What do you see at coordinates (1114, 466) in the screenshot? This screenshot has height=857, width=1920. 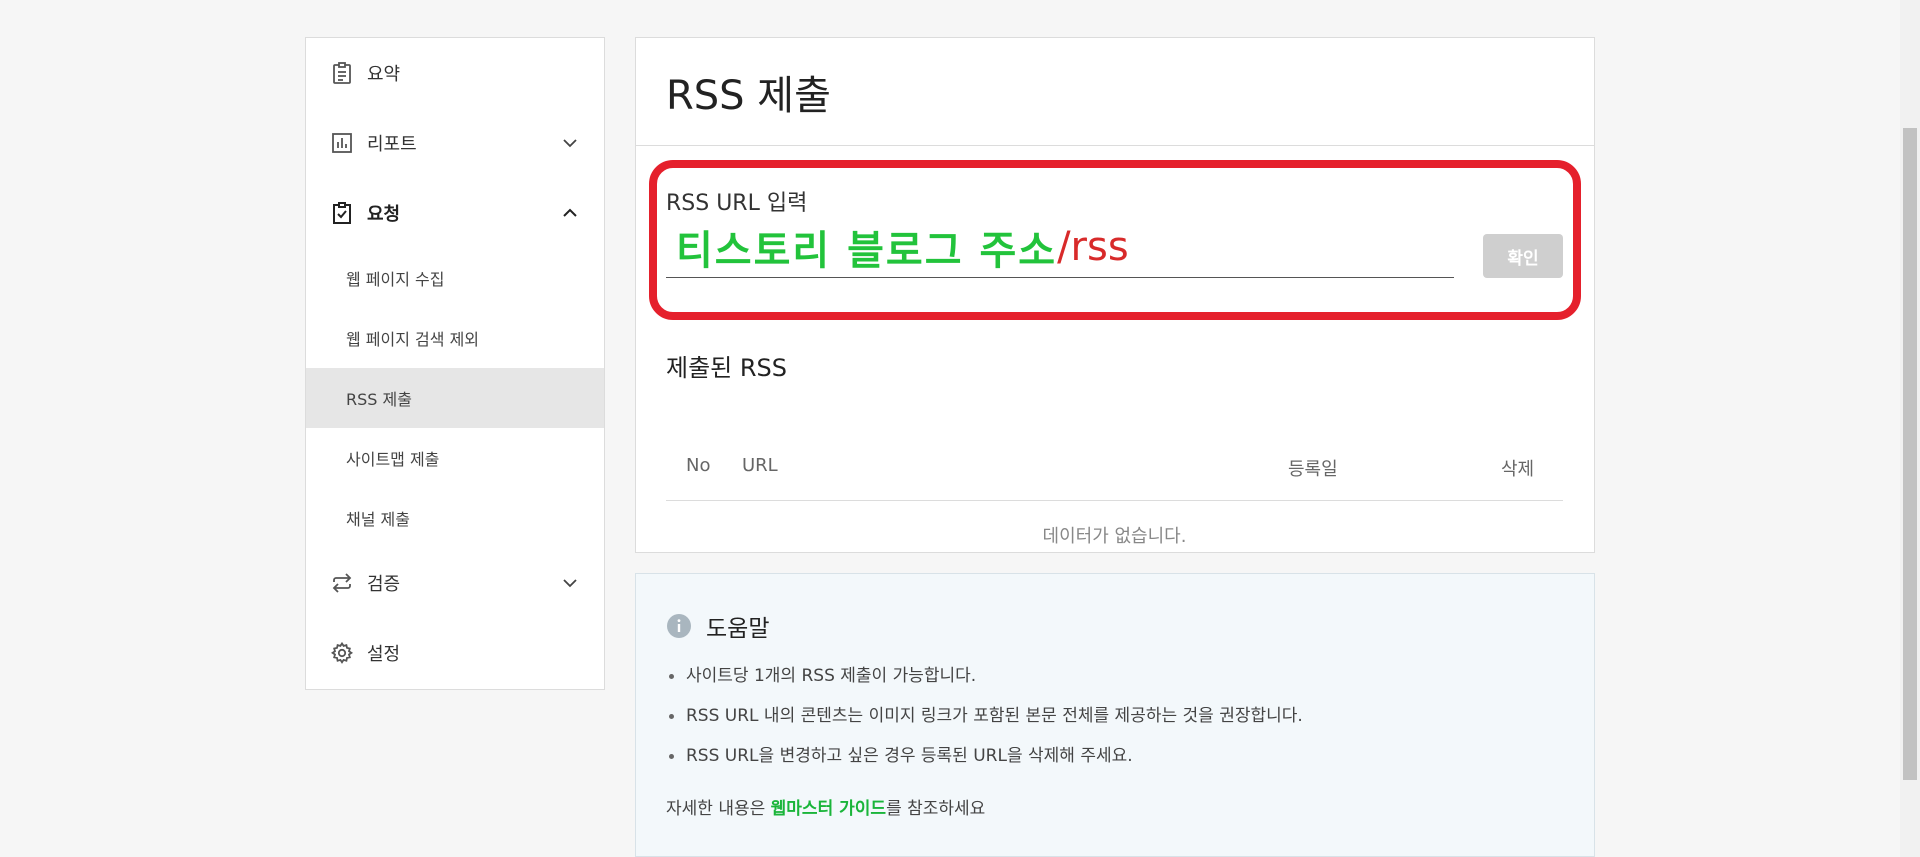 I see `table-header: No URL 등록일 삭제` at bounding box center [1114, 466].